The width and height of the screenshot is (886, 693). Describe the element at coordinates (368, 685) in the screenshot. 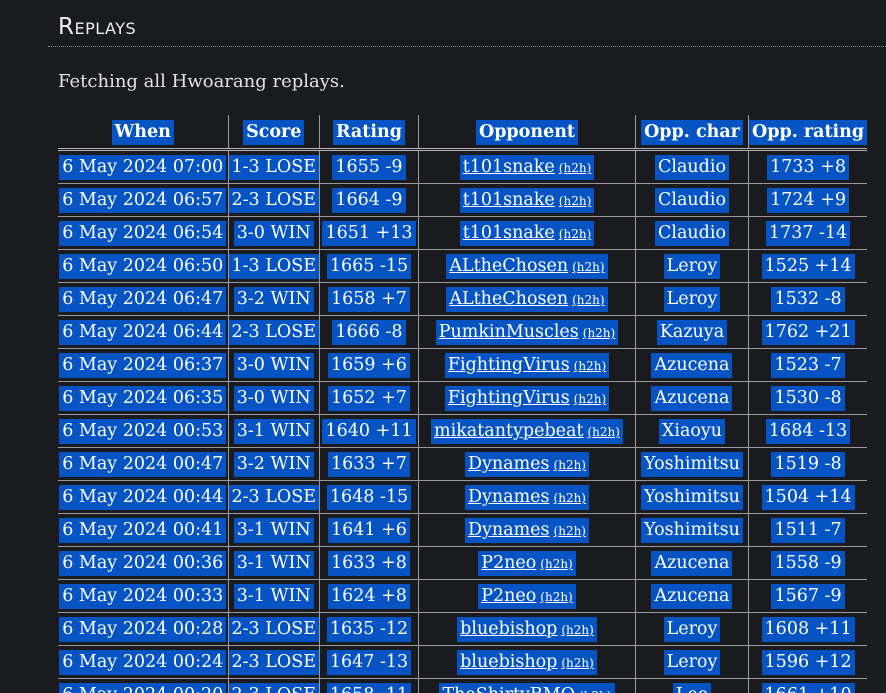

I see `cell-rating: 1658 -11` at that location.